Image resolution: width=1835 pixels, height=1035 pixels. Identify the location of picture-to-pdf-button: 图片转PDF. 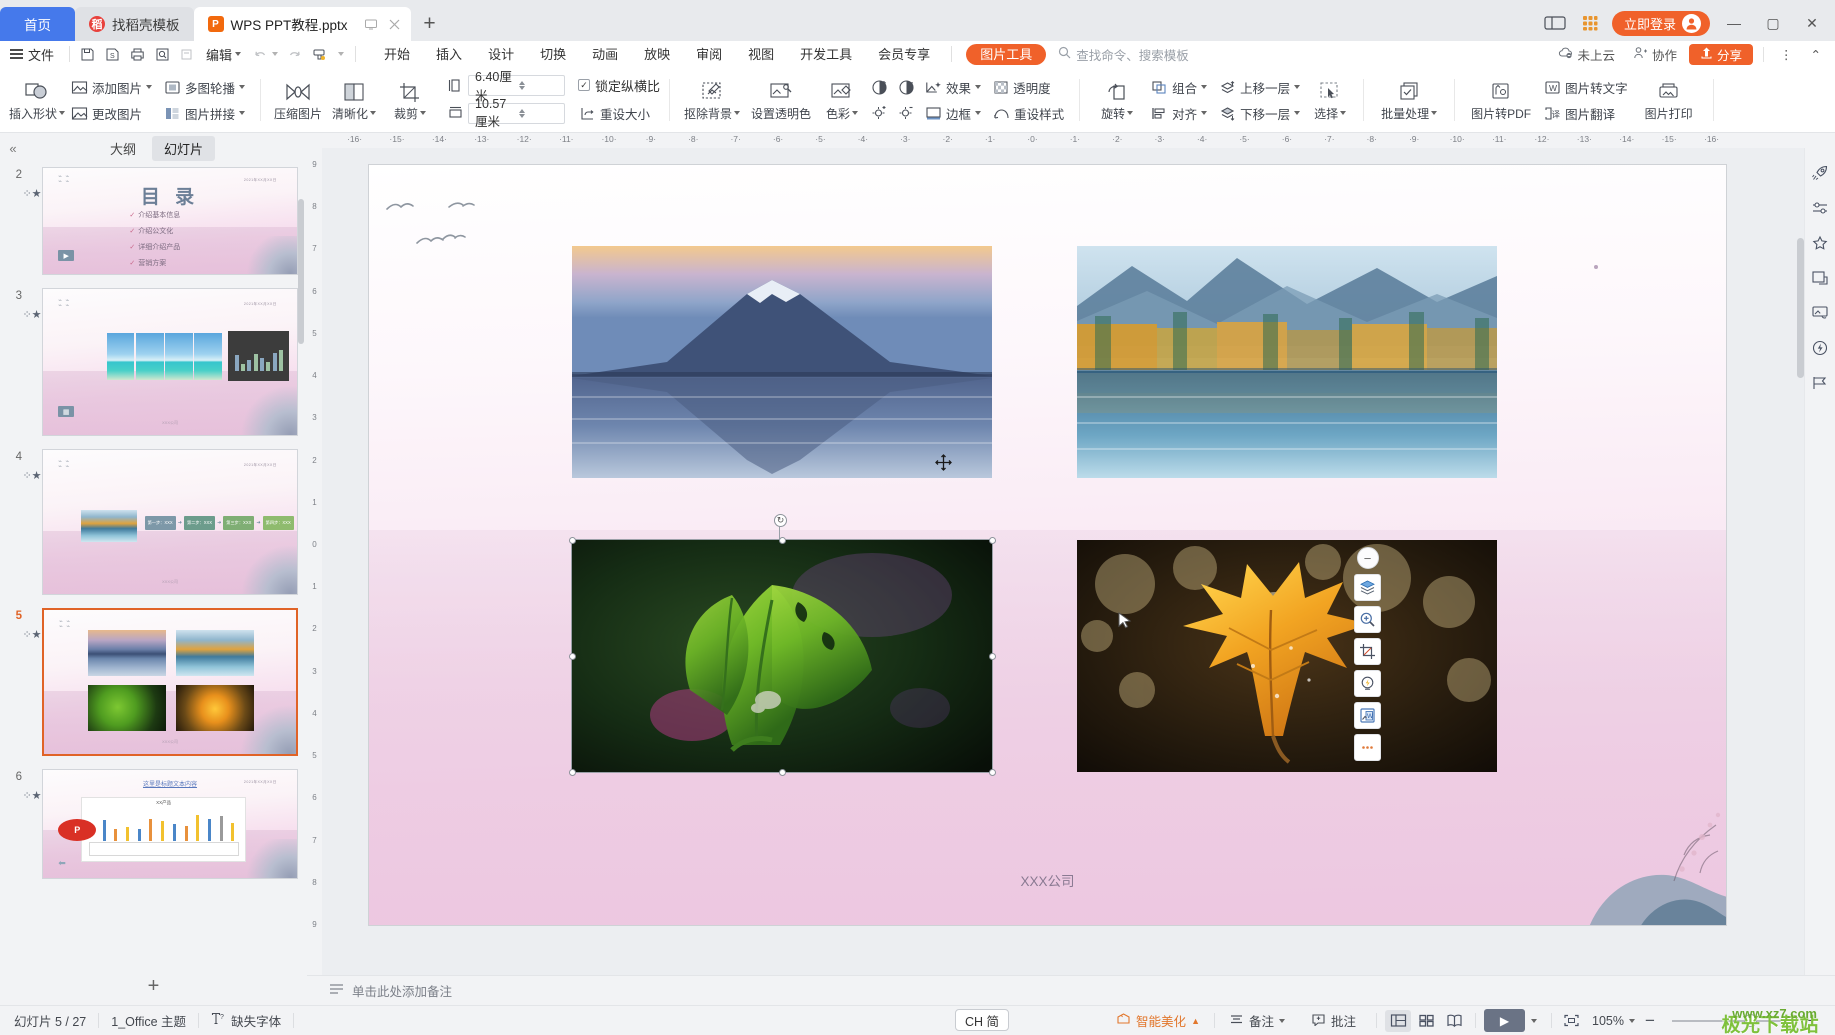
(1501, 100).